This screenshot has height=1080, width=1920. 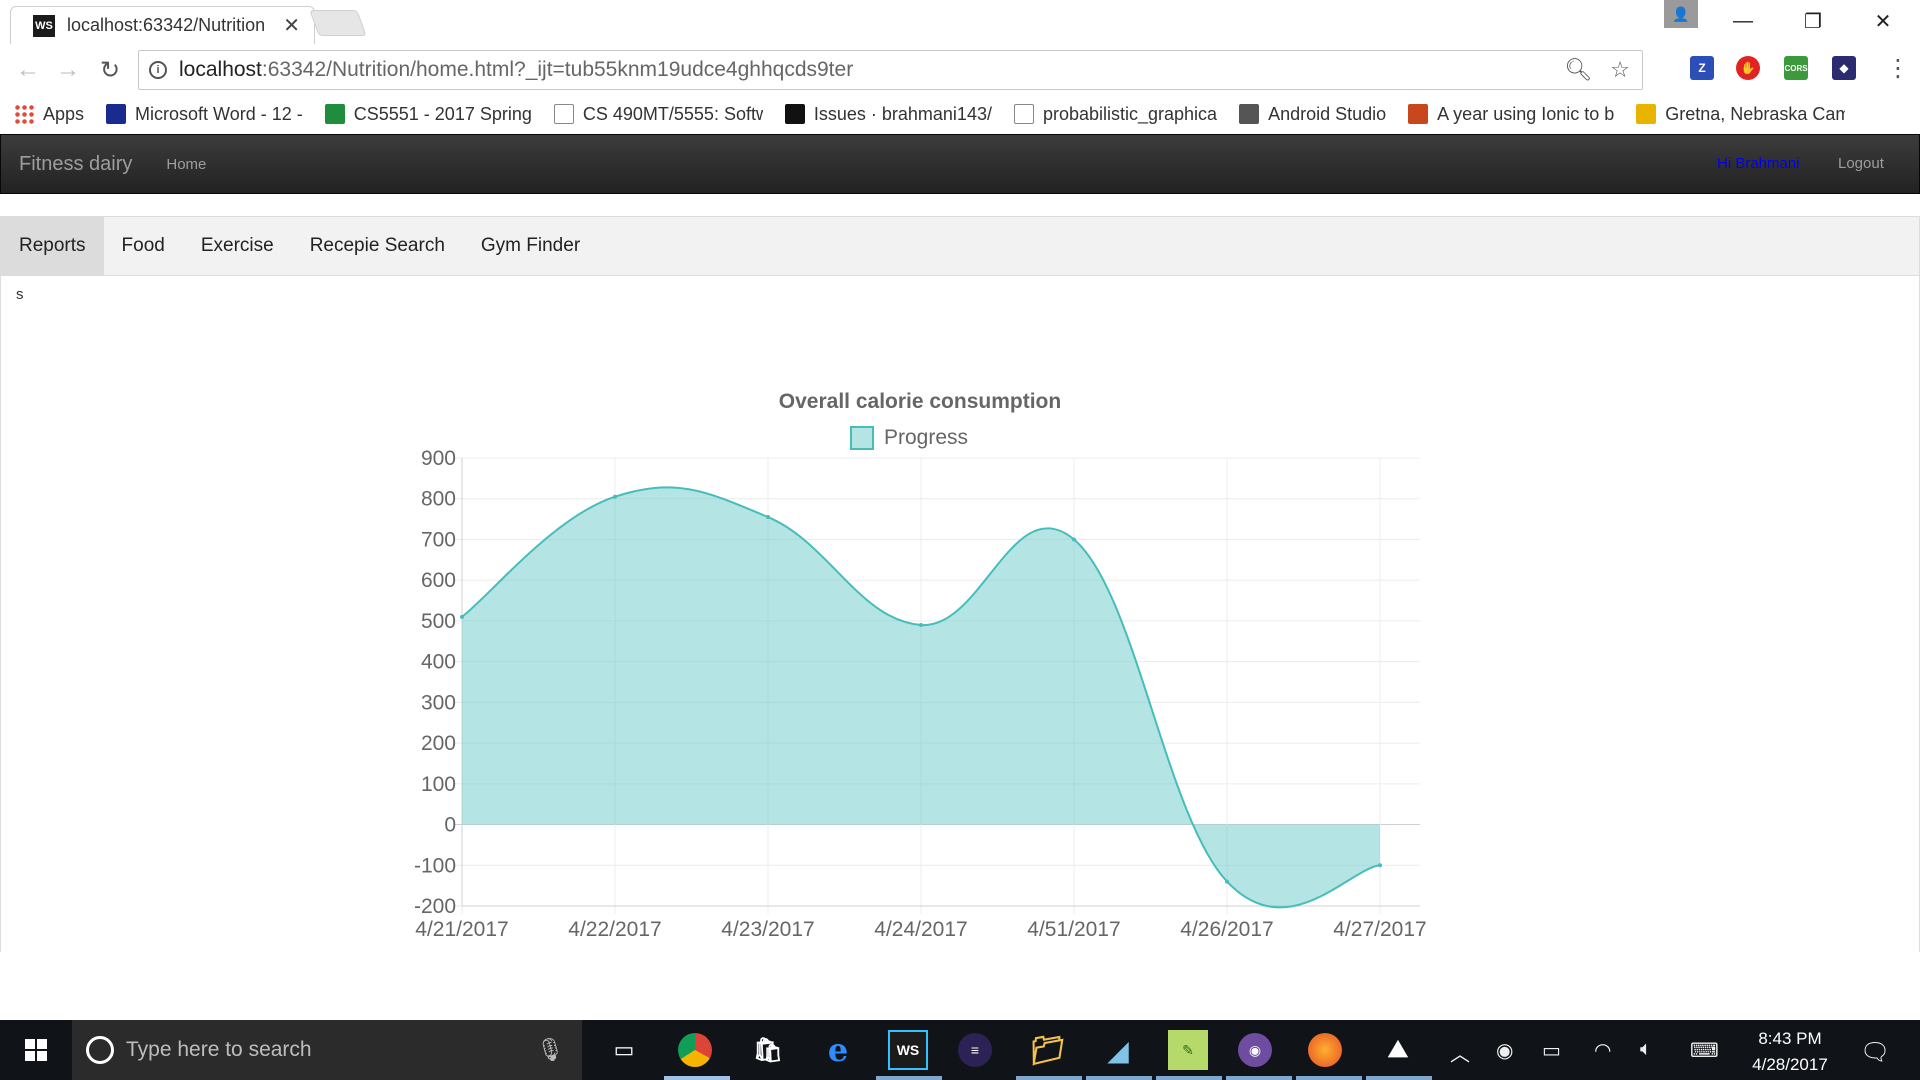 I want to click on bookmark-label: Apps, so click(x=64, y=113).